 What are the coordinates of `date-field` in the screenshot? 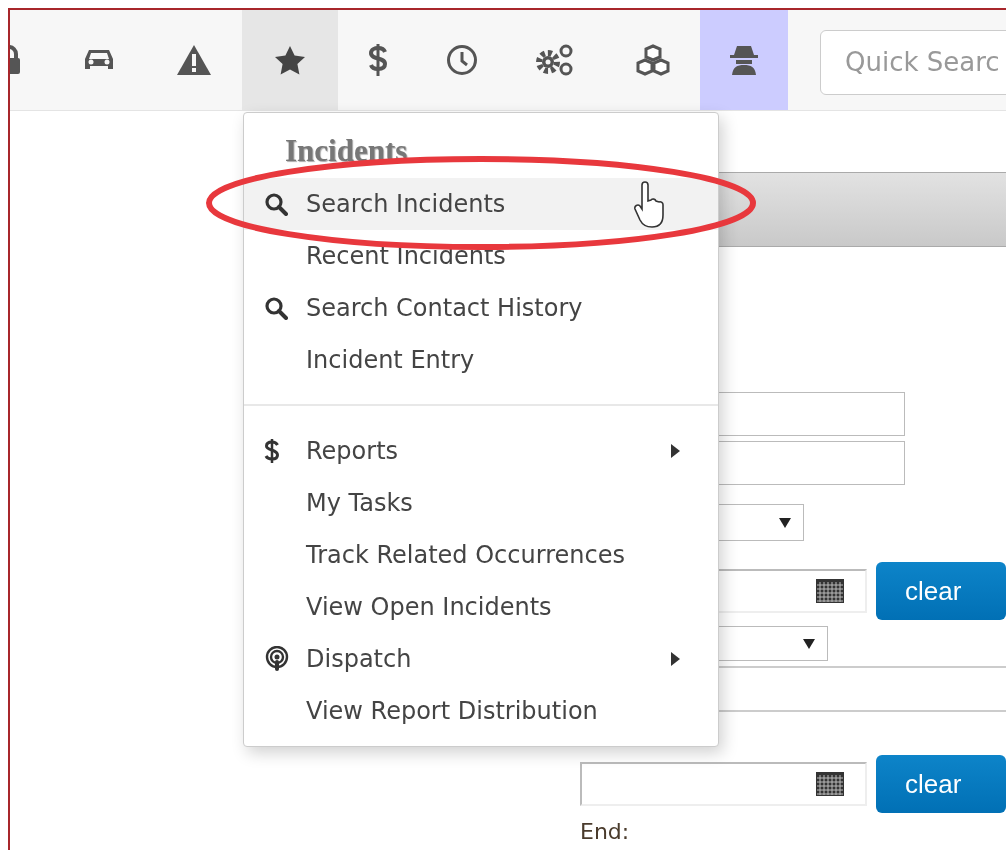 It's located at (723, 784).